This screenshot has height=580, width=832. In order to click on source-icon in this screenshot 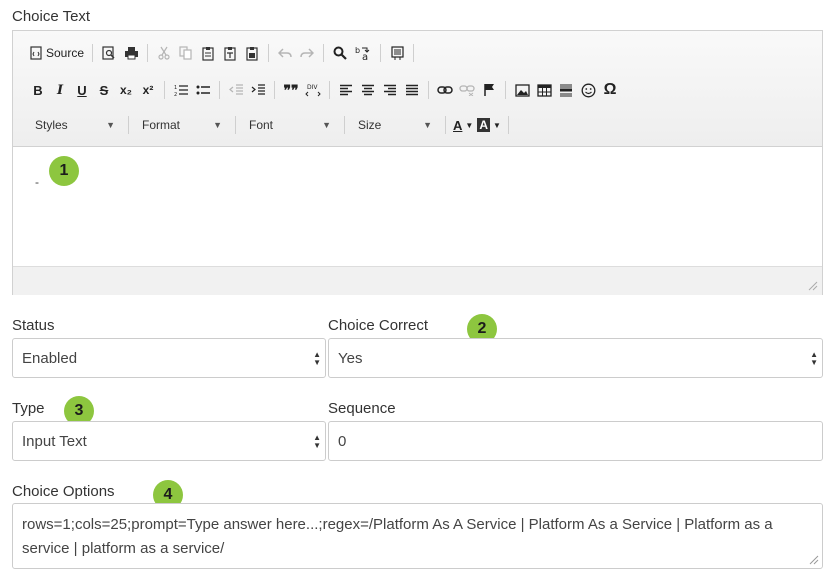, I will do `click(36, 53)`.